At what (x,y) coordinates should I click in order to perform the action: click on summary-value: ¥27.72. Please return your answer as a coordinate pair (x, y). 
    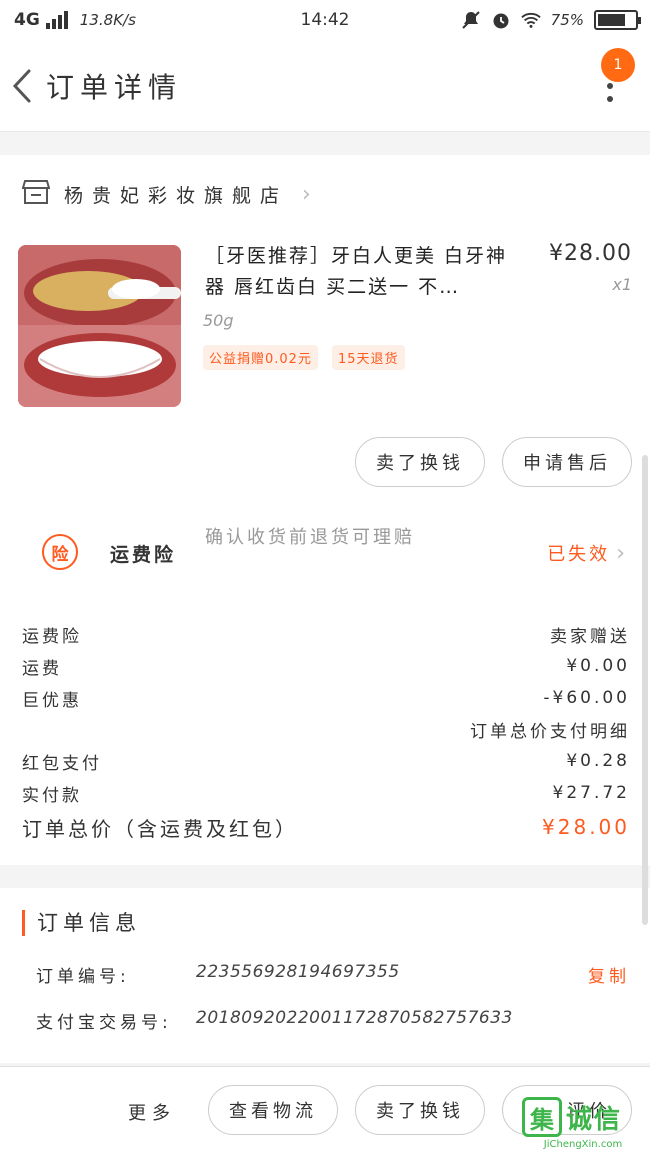
    Looking at the image, I should click on (591, 793).